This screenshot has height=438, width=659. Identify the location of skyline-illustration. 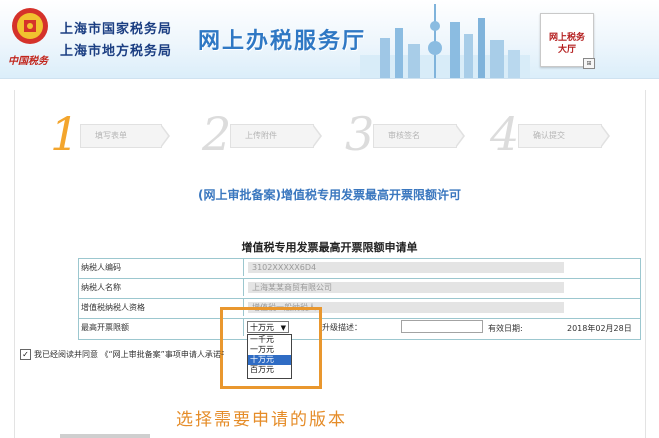
(445, 41).